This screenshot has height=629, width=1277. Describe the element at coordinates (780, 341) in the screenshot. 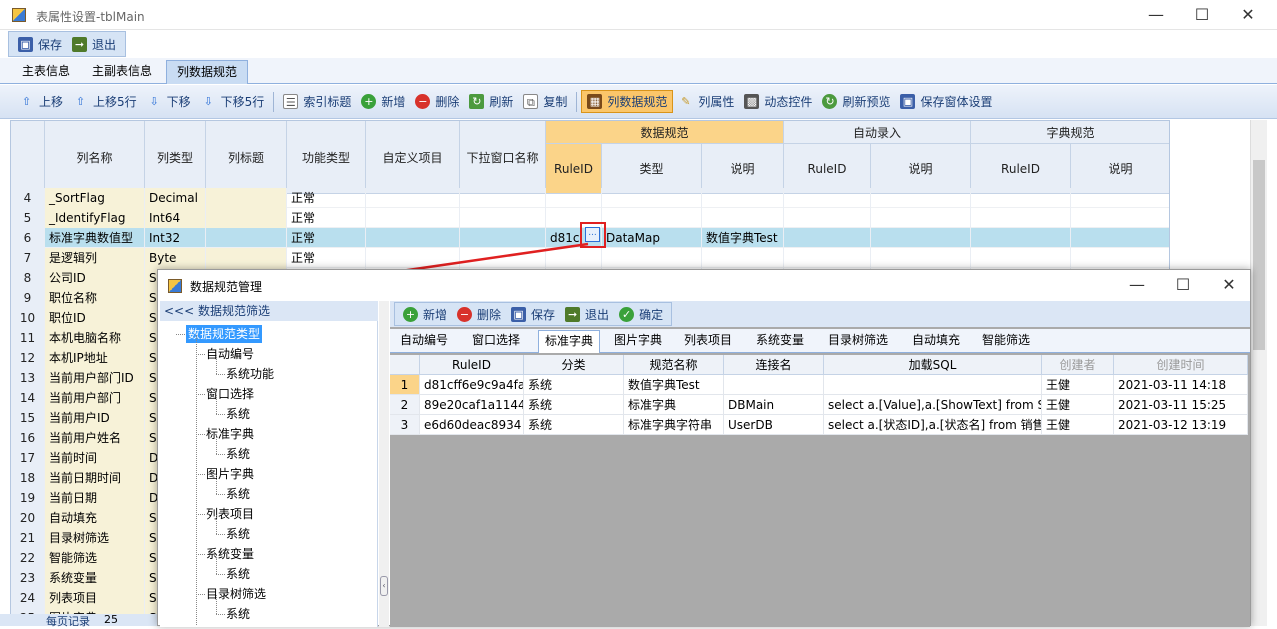

I see `tab-spec-type: 系统变量` at that location.